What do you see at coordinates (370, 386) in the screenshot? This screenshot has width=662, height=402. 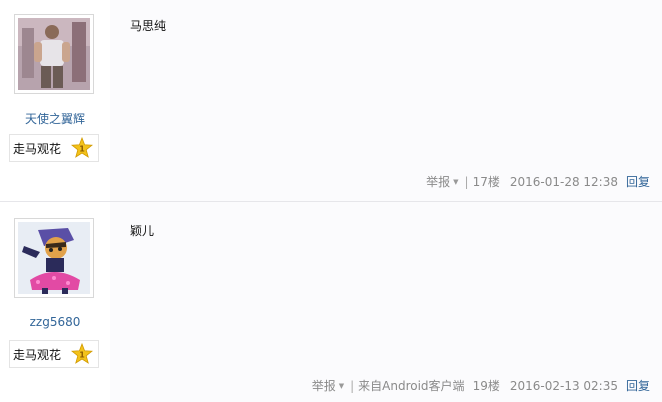 I see `source-prefix: 来自` at bounding box center [370, 386].